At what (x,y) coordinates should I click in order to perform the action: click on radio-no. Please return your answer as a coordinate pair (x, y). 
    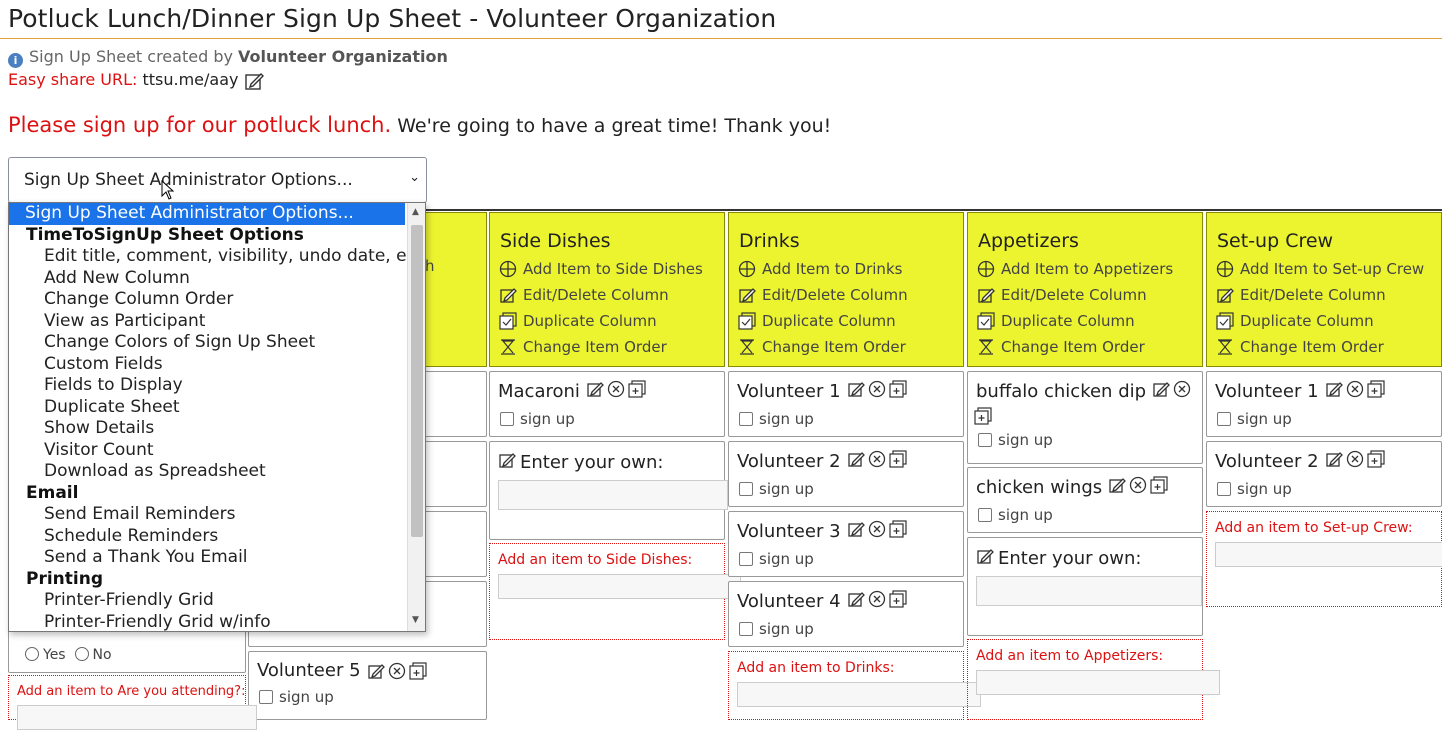
    Looking at the image, I should click on (81, 654).